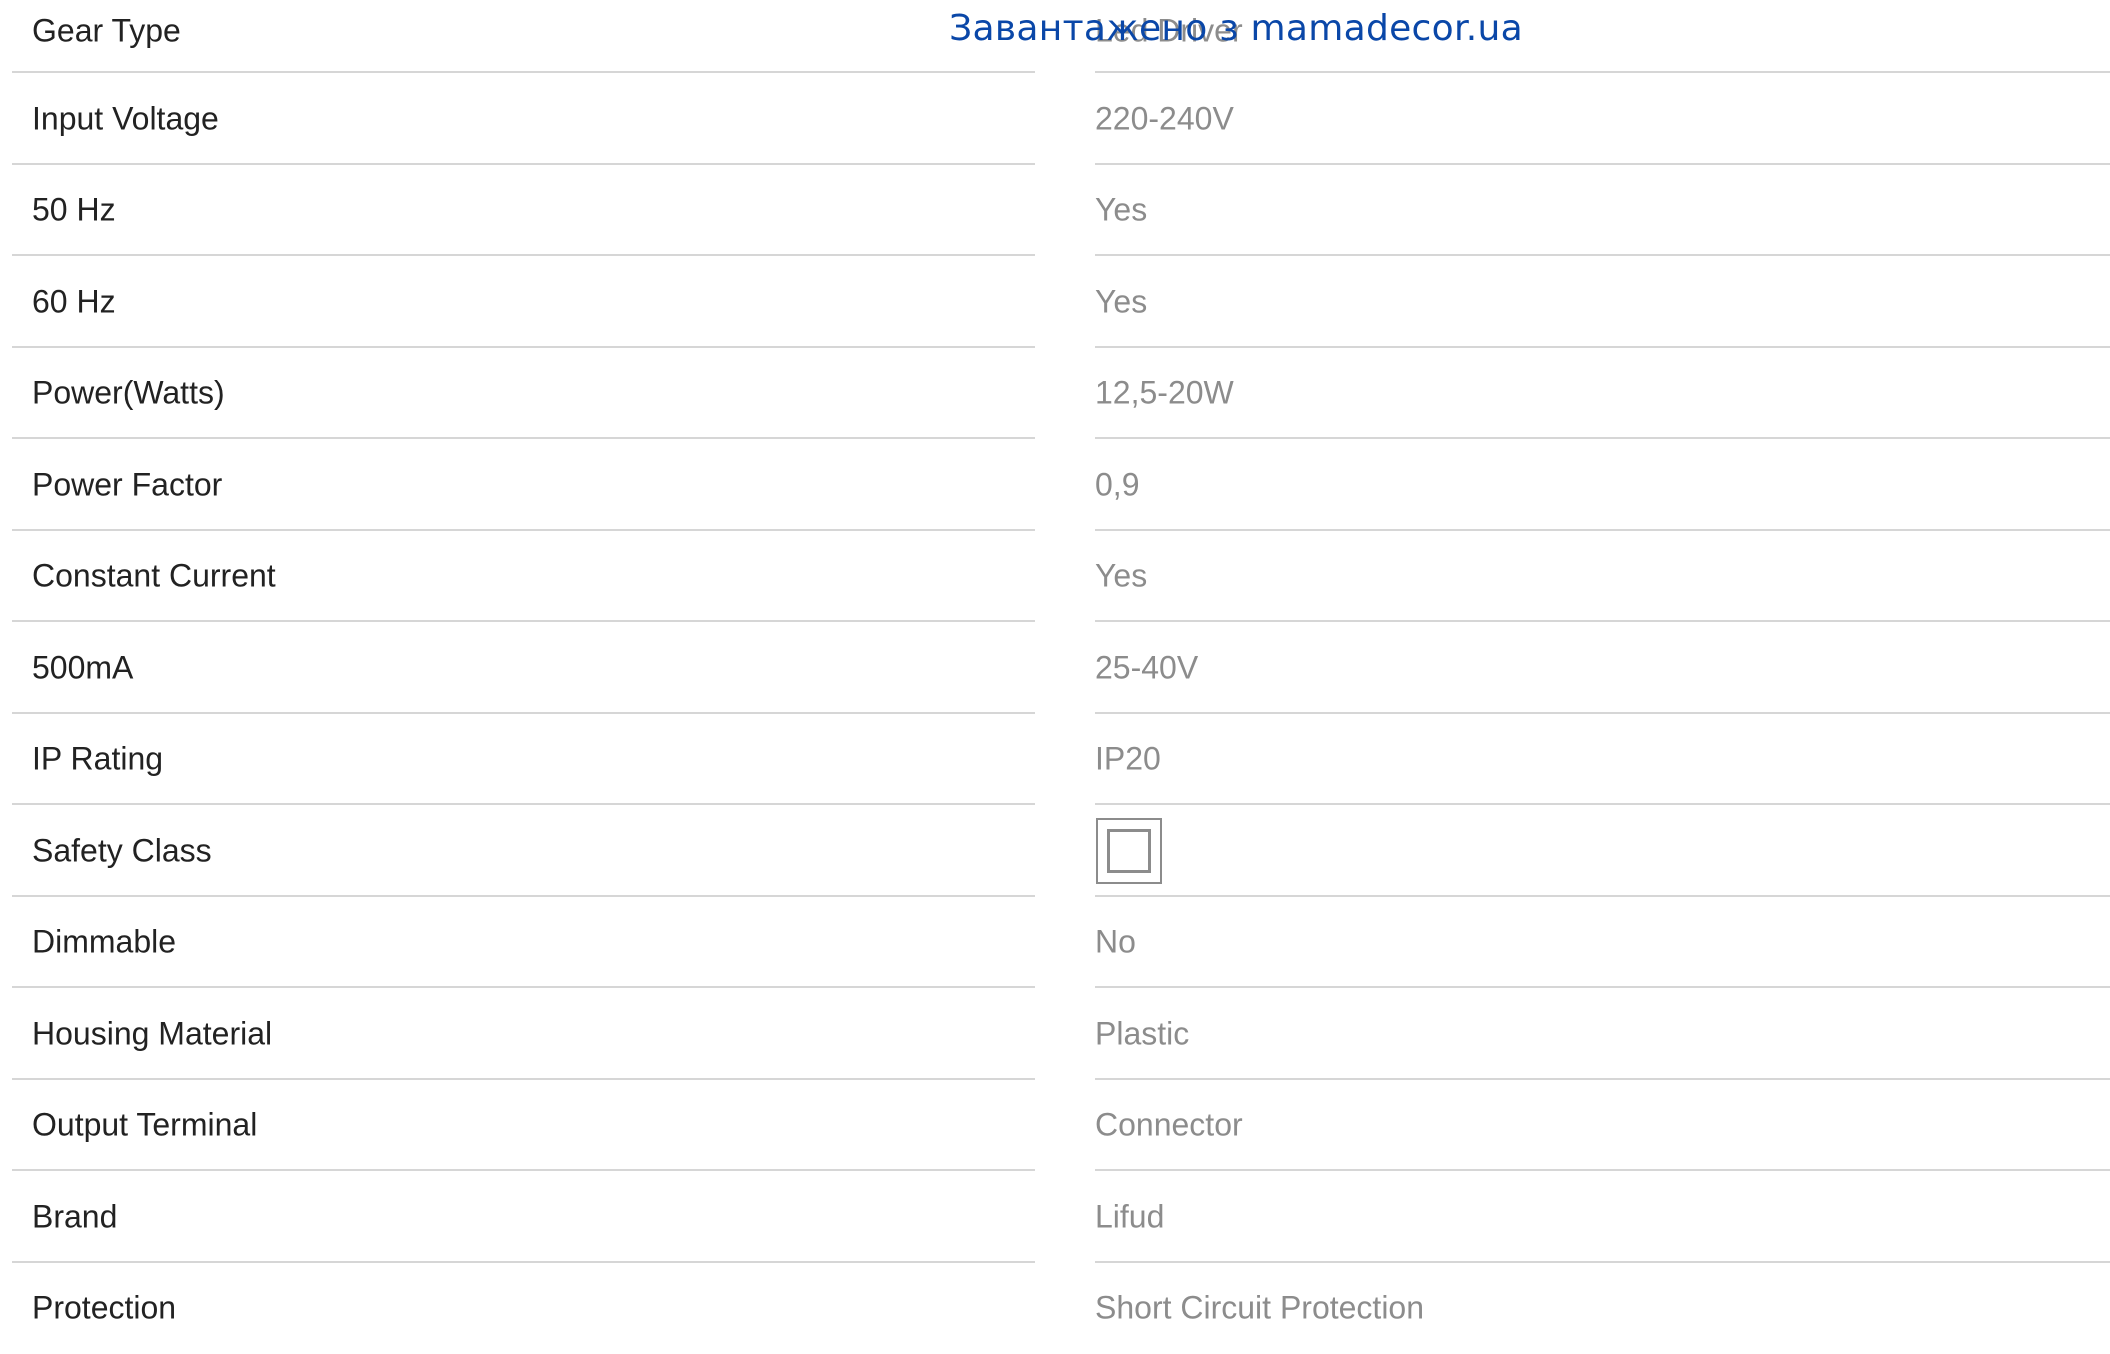  What do you see at coordinates (1055, 1034) in the screenshot?
I see `spec-row-housing-material: Housing Material Plastic` at bounding box center [1055, 1034].